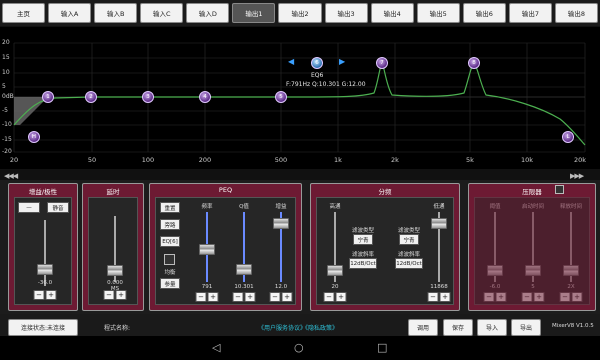 This screenshot has width=600, height=360. Describe the element at coordinates (438, 13) in the screenshot. I see `tab-output-5: 输出5` at that location.